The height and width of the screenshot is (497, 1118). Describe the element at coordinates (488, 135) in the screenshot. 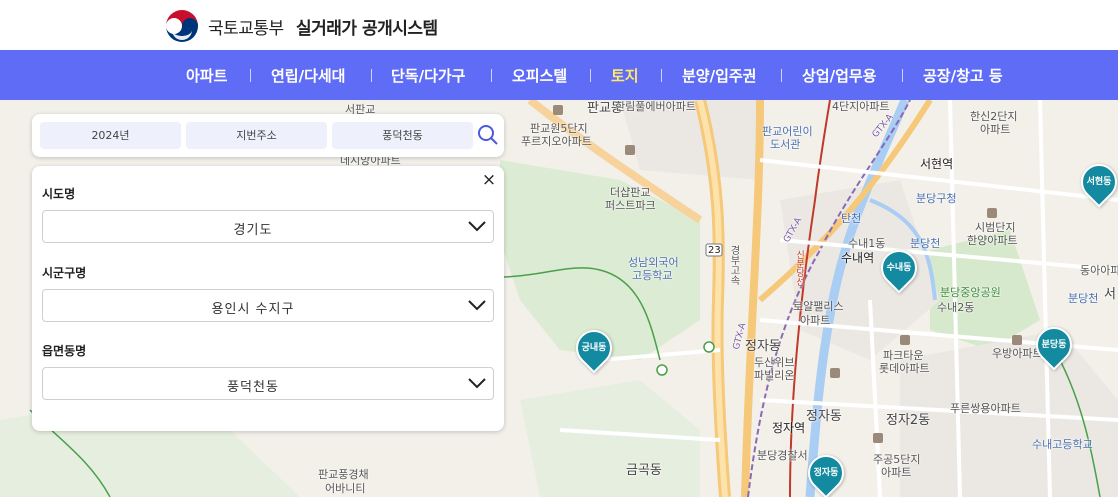

I see `search-icon` at that location.